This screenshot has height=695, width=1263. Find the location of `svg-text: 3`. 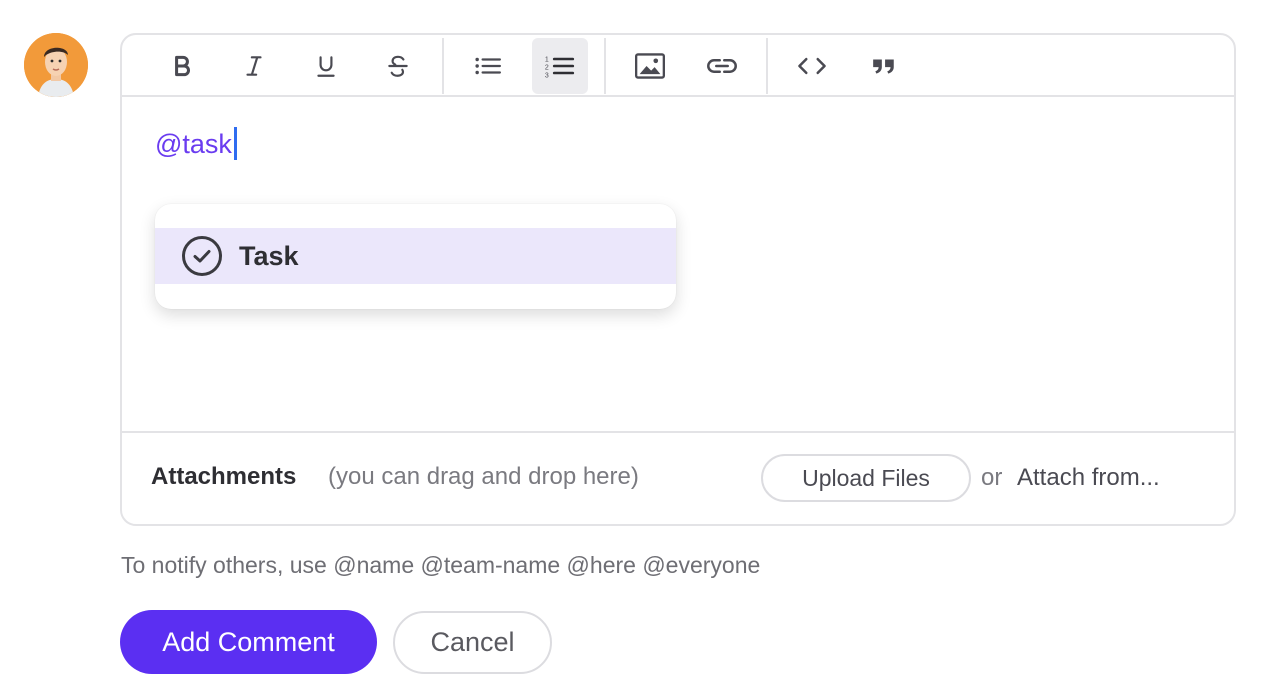

svg-text: 3 is located at coordinates (547, 76).